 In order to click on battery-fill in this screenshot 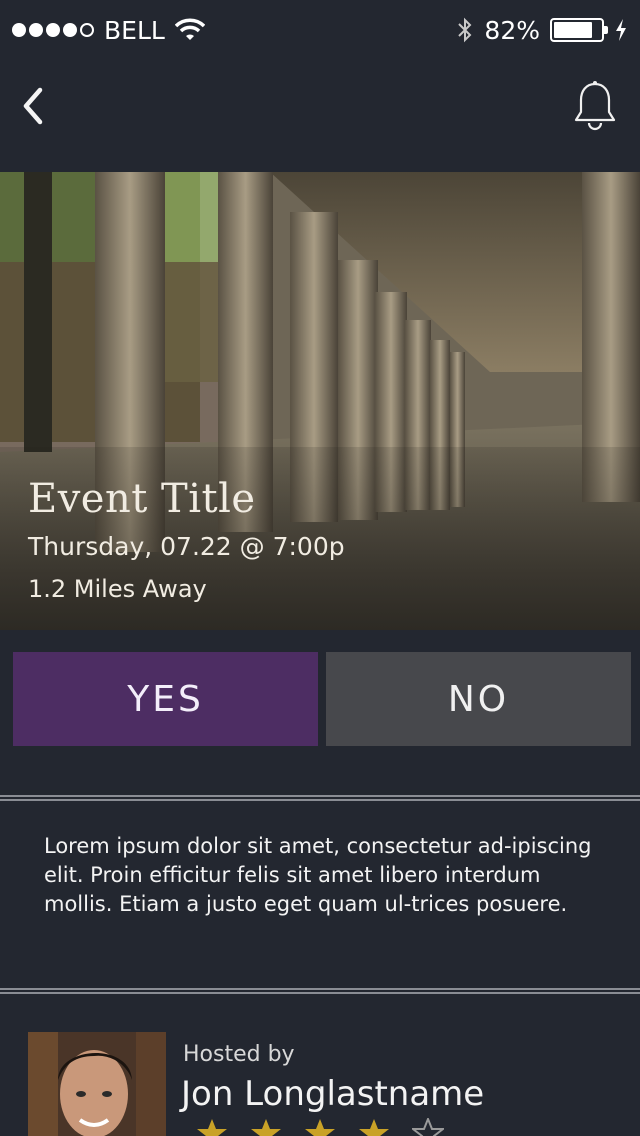, I will do `click(573, 30)`.